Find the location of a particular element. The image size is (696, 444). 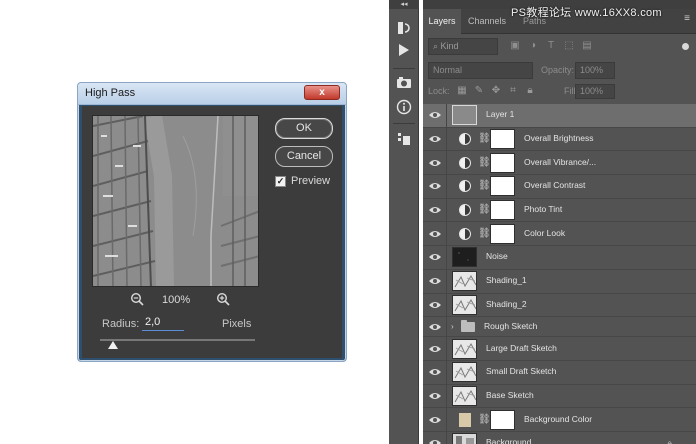

blend-mode-select: Normal is located at coordinates (480, 70).